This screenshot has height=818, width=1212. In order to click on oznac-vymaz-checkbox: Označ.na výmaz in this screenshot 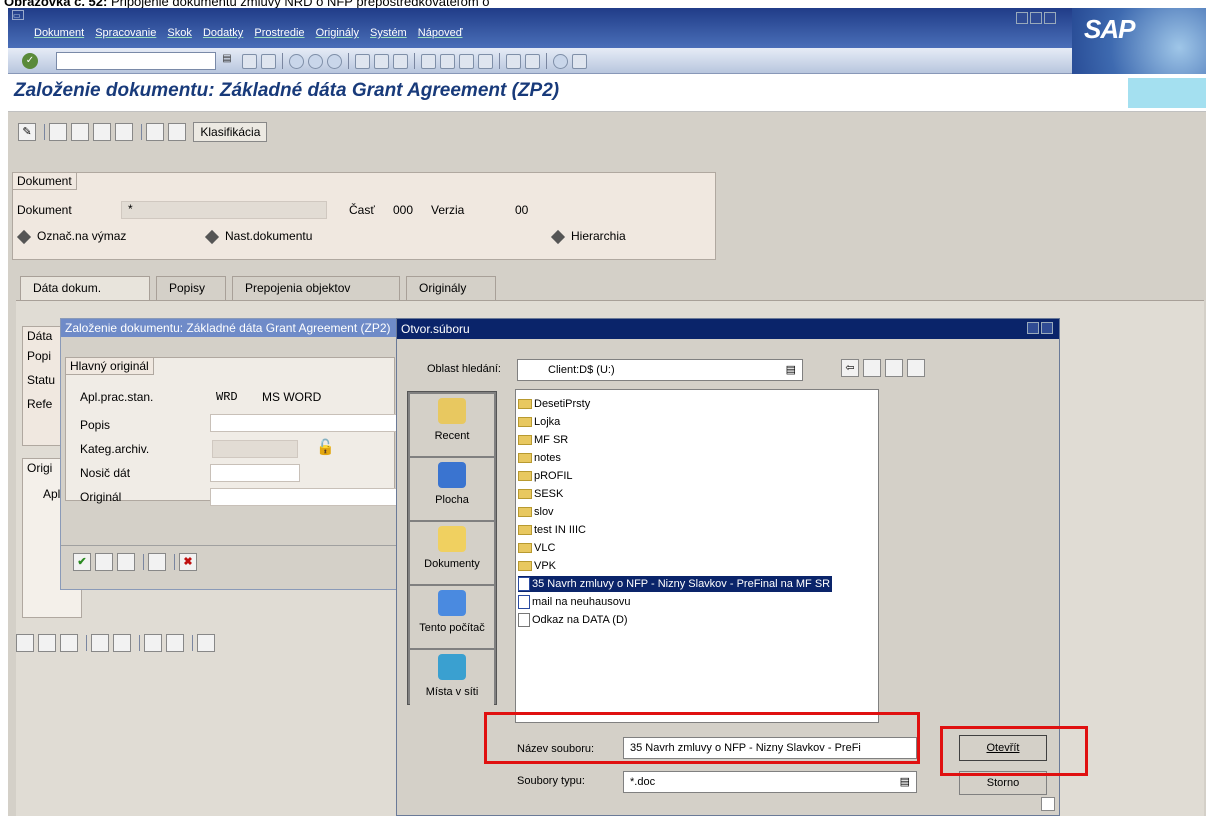, I will do `click(71, 236)`.